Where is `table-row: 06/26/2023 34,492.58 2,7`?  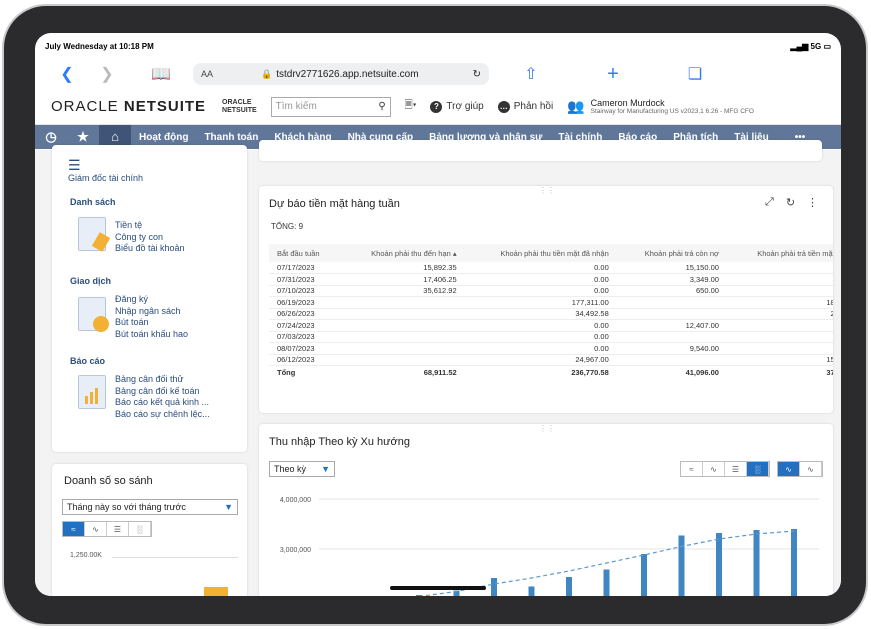 table-row: 06/26/2023 34,492.58 2,7 is located at coordinates (551, 314).